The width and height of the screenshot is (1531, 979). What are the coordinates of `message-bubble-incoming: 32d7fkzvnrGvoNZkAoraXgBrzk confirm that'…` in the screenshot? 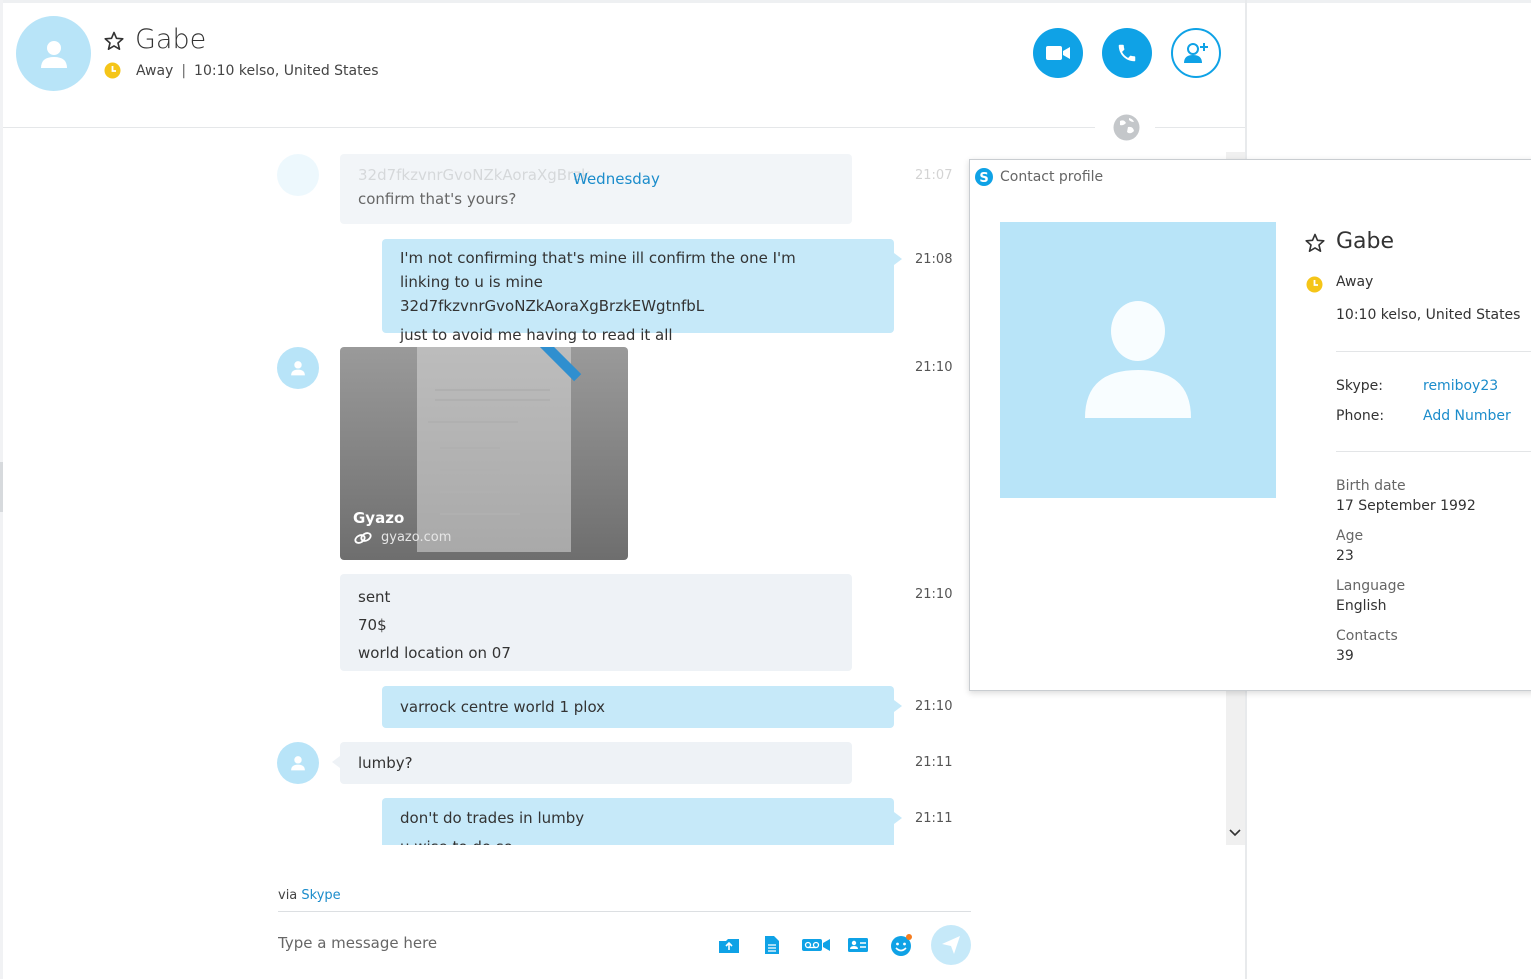 It's located at (596, 189).